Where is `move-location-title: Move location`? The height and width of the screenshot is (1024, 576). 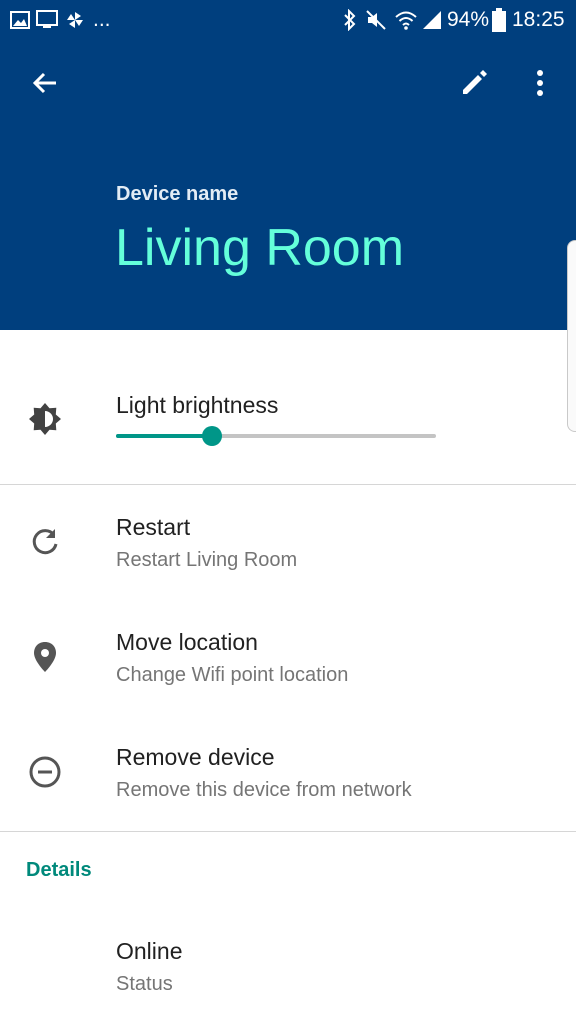 move-location-title: Move location is located at coordinates (187, 642).